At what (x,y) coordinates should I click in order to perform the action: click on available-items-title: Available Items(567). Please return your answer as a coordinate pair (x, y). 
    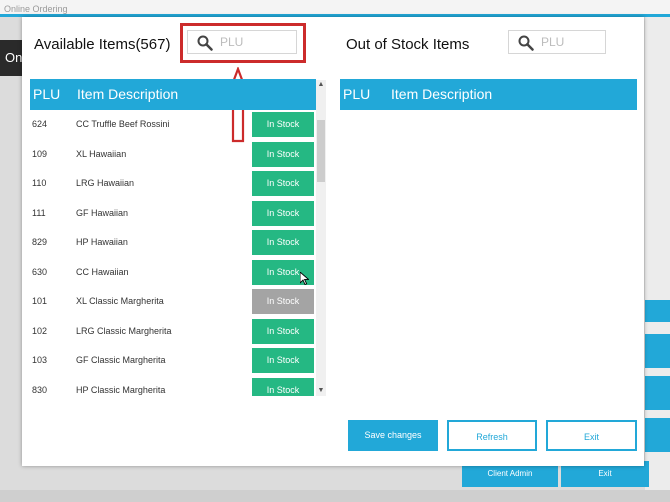
    Looking at the image, I should click on (102, 44).